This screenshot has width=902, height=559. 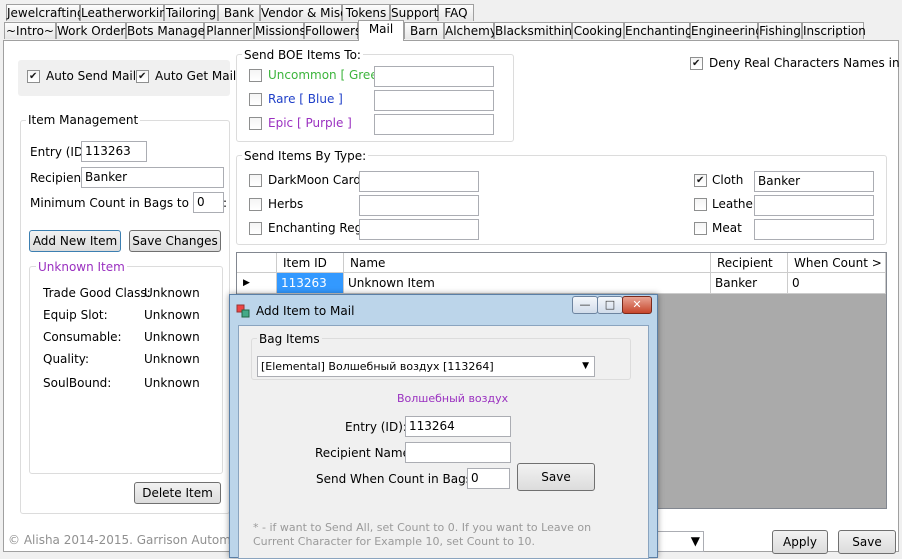 I want to click on tab-work-orders: Work Orders, so click(x=94, y=30).